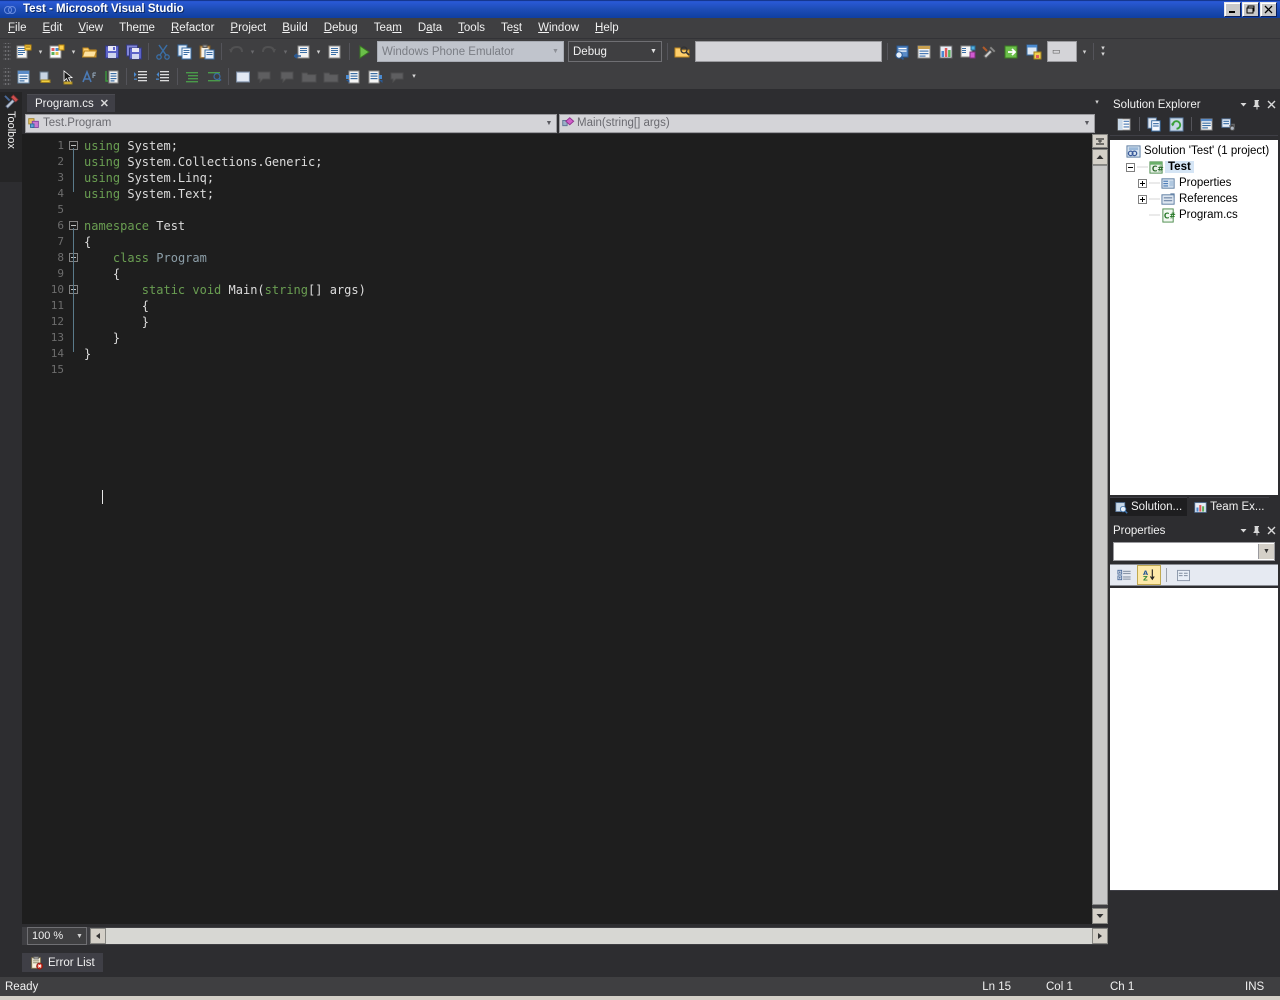 This screenshot has width=1280, height=1000. What do you see at coordinates (364, 51) in the screenshot?
I see `start-debugging-icon` at bounding box center [364, 51].